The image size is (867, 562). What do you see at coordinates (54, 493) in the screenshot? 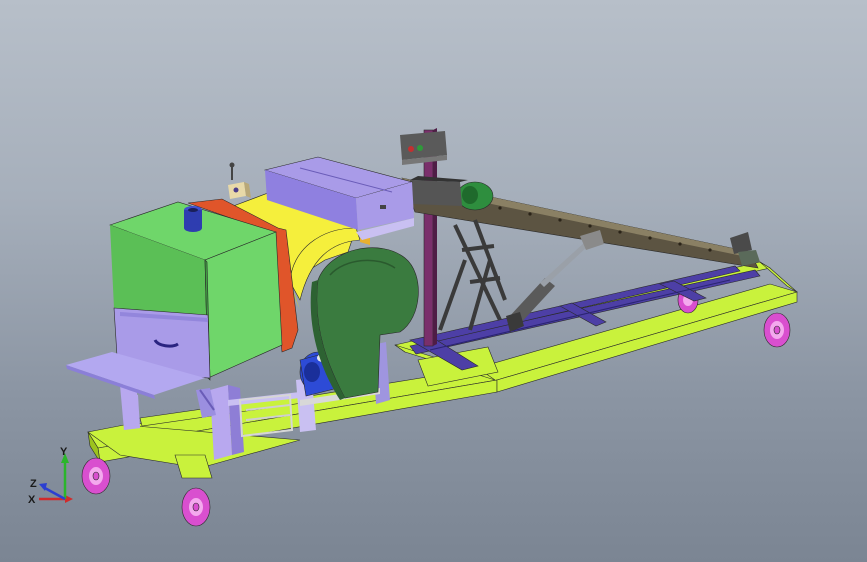
I see `z-axis-line` at bounding box center [54, 493].